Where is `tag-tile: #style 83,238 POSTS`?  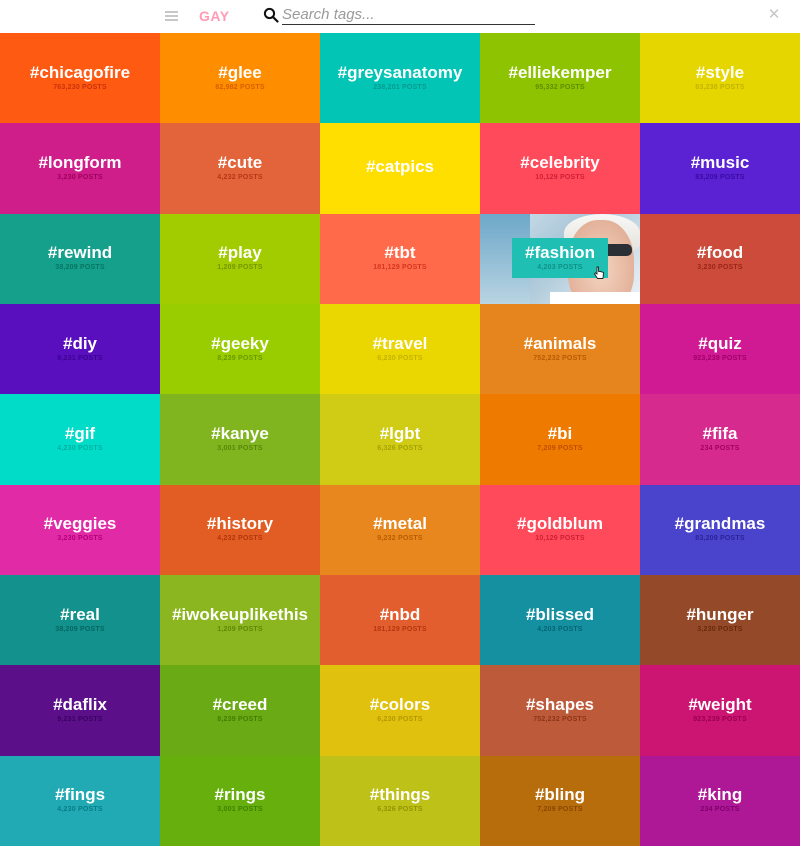
tag-tile: #style 83,238 POSTS is located at coordinates (720, 78).